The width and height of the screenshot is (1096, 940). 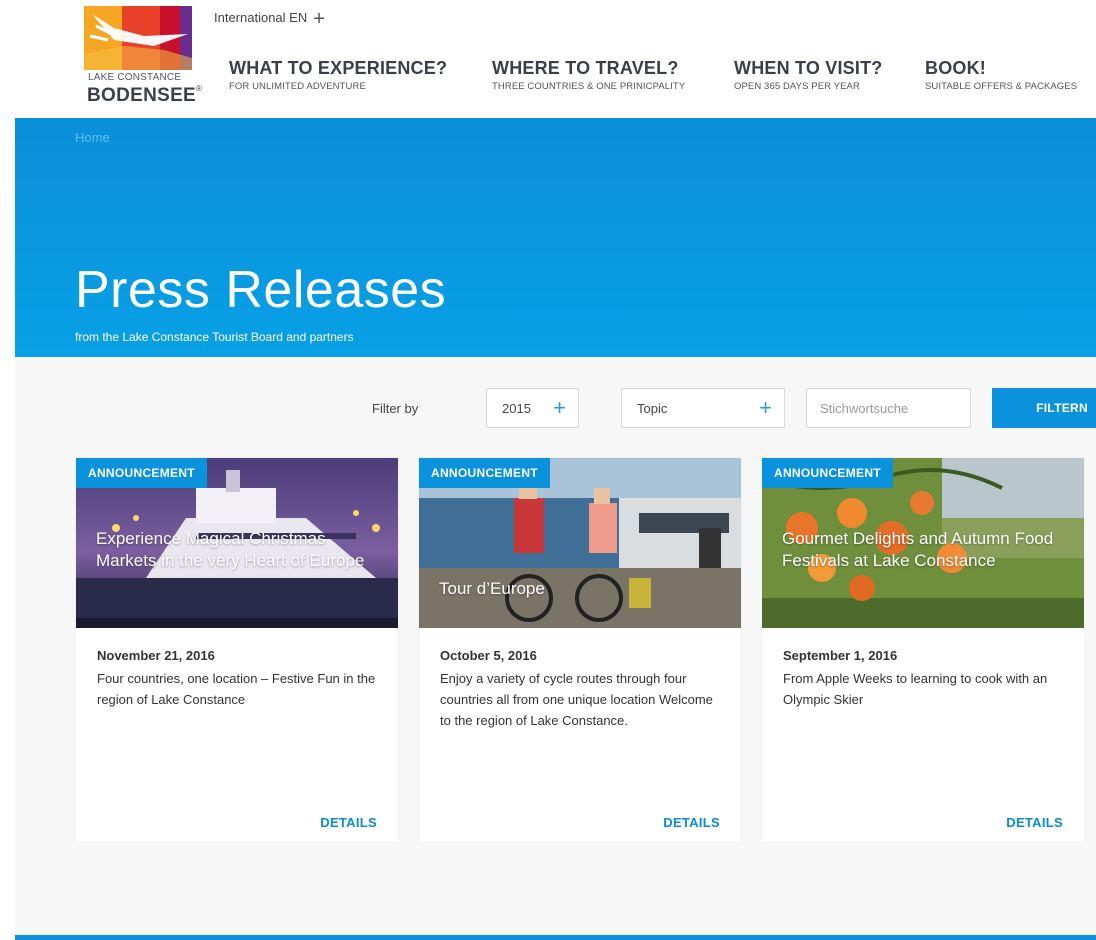 I want to click on keyword-search-input, so click(x=888, y=408).